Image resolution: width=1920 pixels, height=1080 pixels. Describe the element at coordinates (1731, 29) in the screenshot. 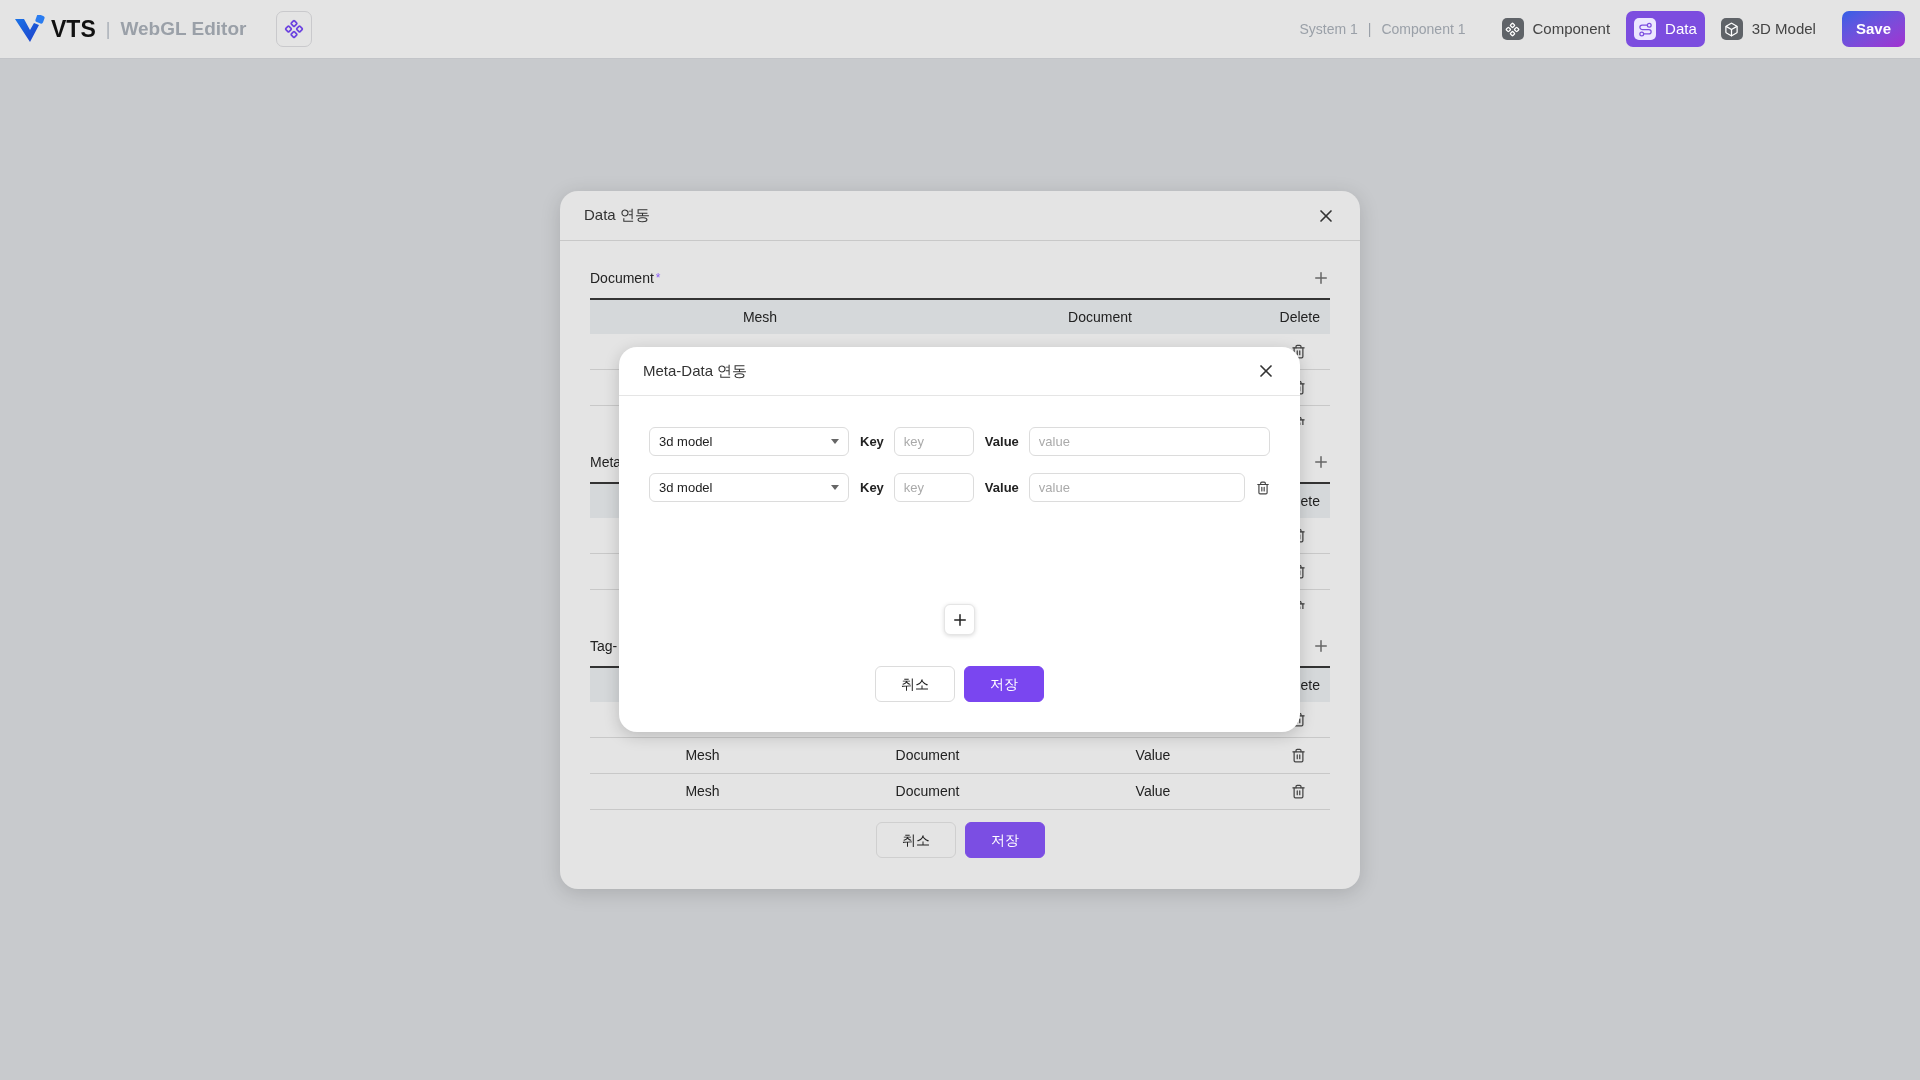

I see `cube-icon` at that location.